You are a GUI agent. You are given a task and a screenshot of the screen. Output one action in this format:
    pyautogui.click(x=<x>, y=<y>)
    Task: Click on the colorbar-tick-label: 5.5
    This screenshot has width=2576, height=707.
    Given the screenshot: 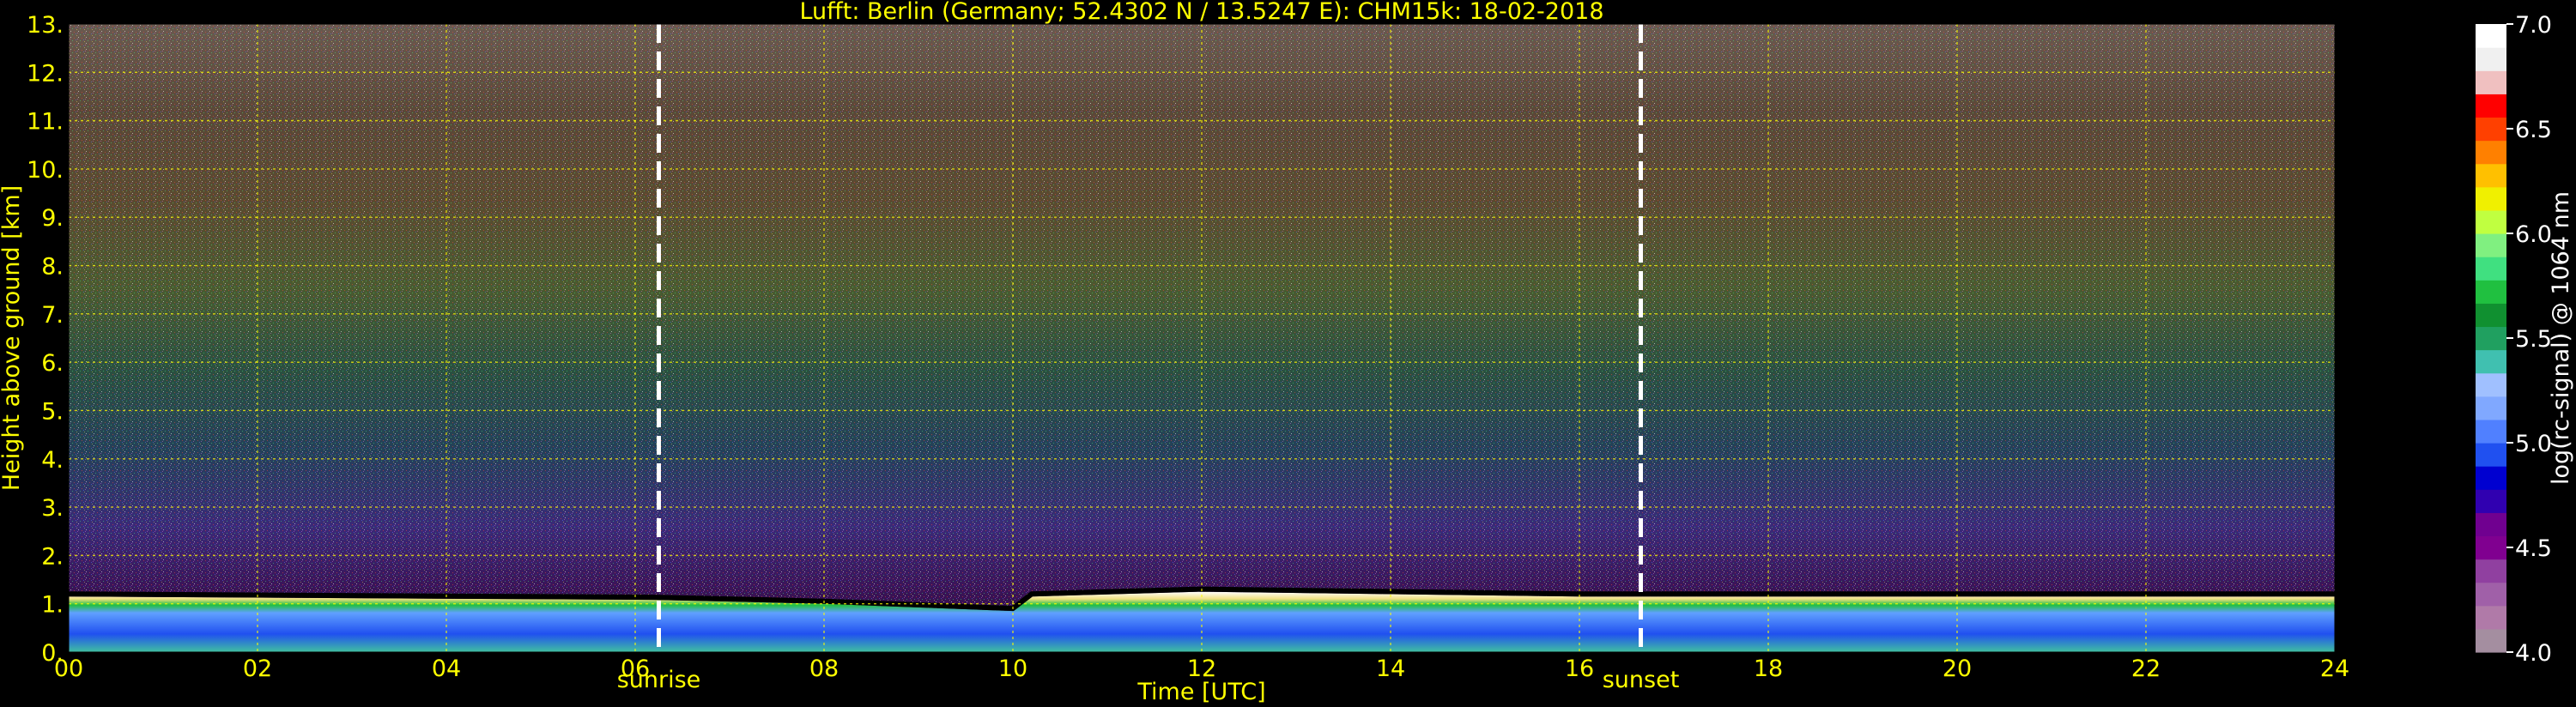 What is the action you would take?
    pyautogui.click(x=2533, y=339)
    